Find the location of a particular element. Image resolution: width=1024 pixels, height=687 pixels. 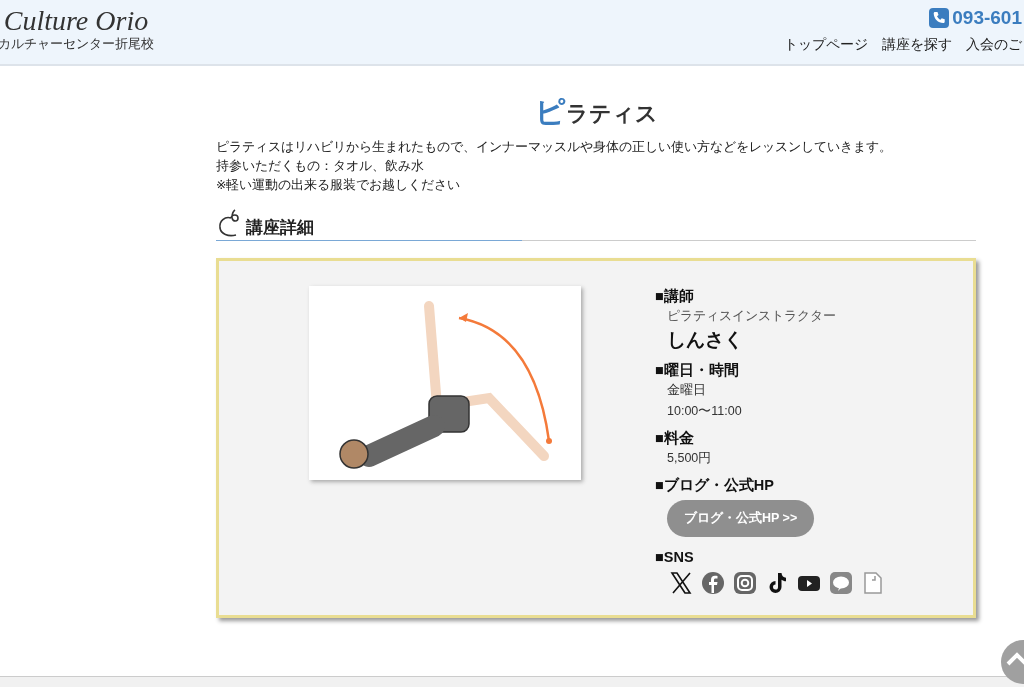

instructor-role: ピラティスインストラクター is located at coordinates (752, 316).